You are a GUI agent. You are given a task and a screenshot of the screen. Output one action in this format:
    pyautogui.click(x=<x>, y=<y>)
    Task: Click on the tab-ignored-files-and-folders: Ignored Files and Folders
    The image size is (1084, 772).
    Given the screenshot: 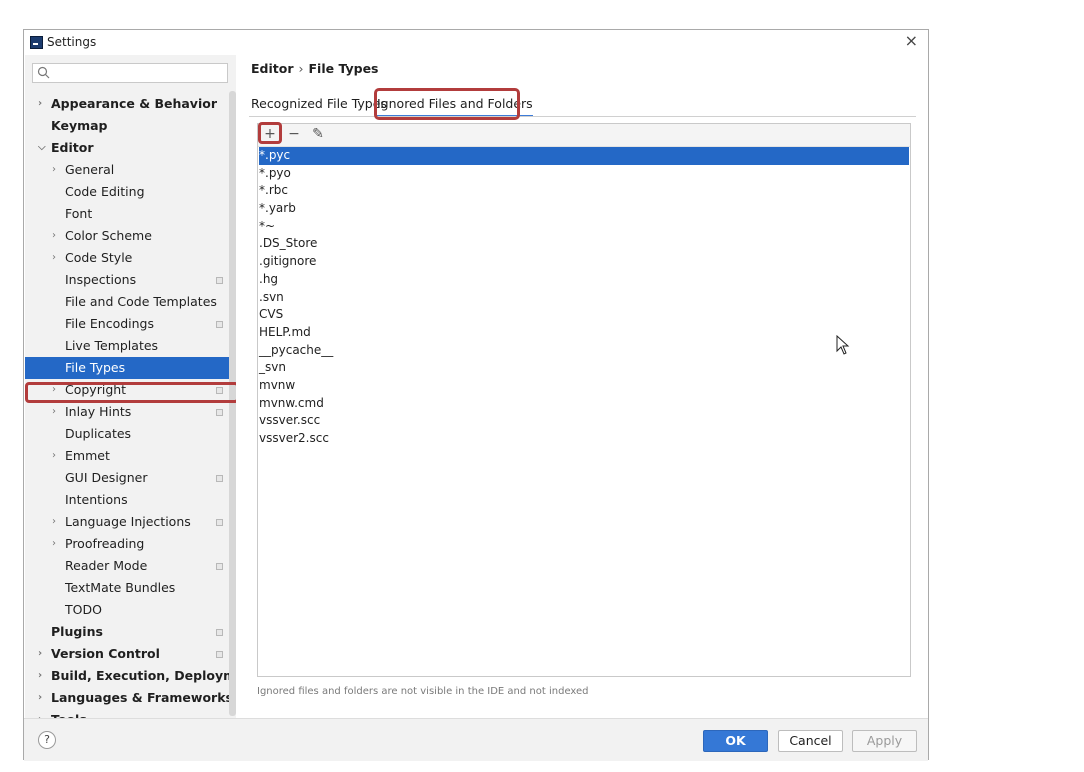 What is the action you would take?
    pyautogui.click(x=455, y=105)
    